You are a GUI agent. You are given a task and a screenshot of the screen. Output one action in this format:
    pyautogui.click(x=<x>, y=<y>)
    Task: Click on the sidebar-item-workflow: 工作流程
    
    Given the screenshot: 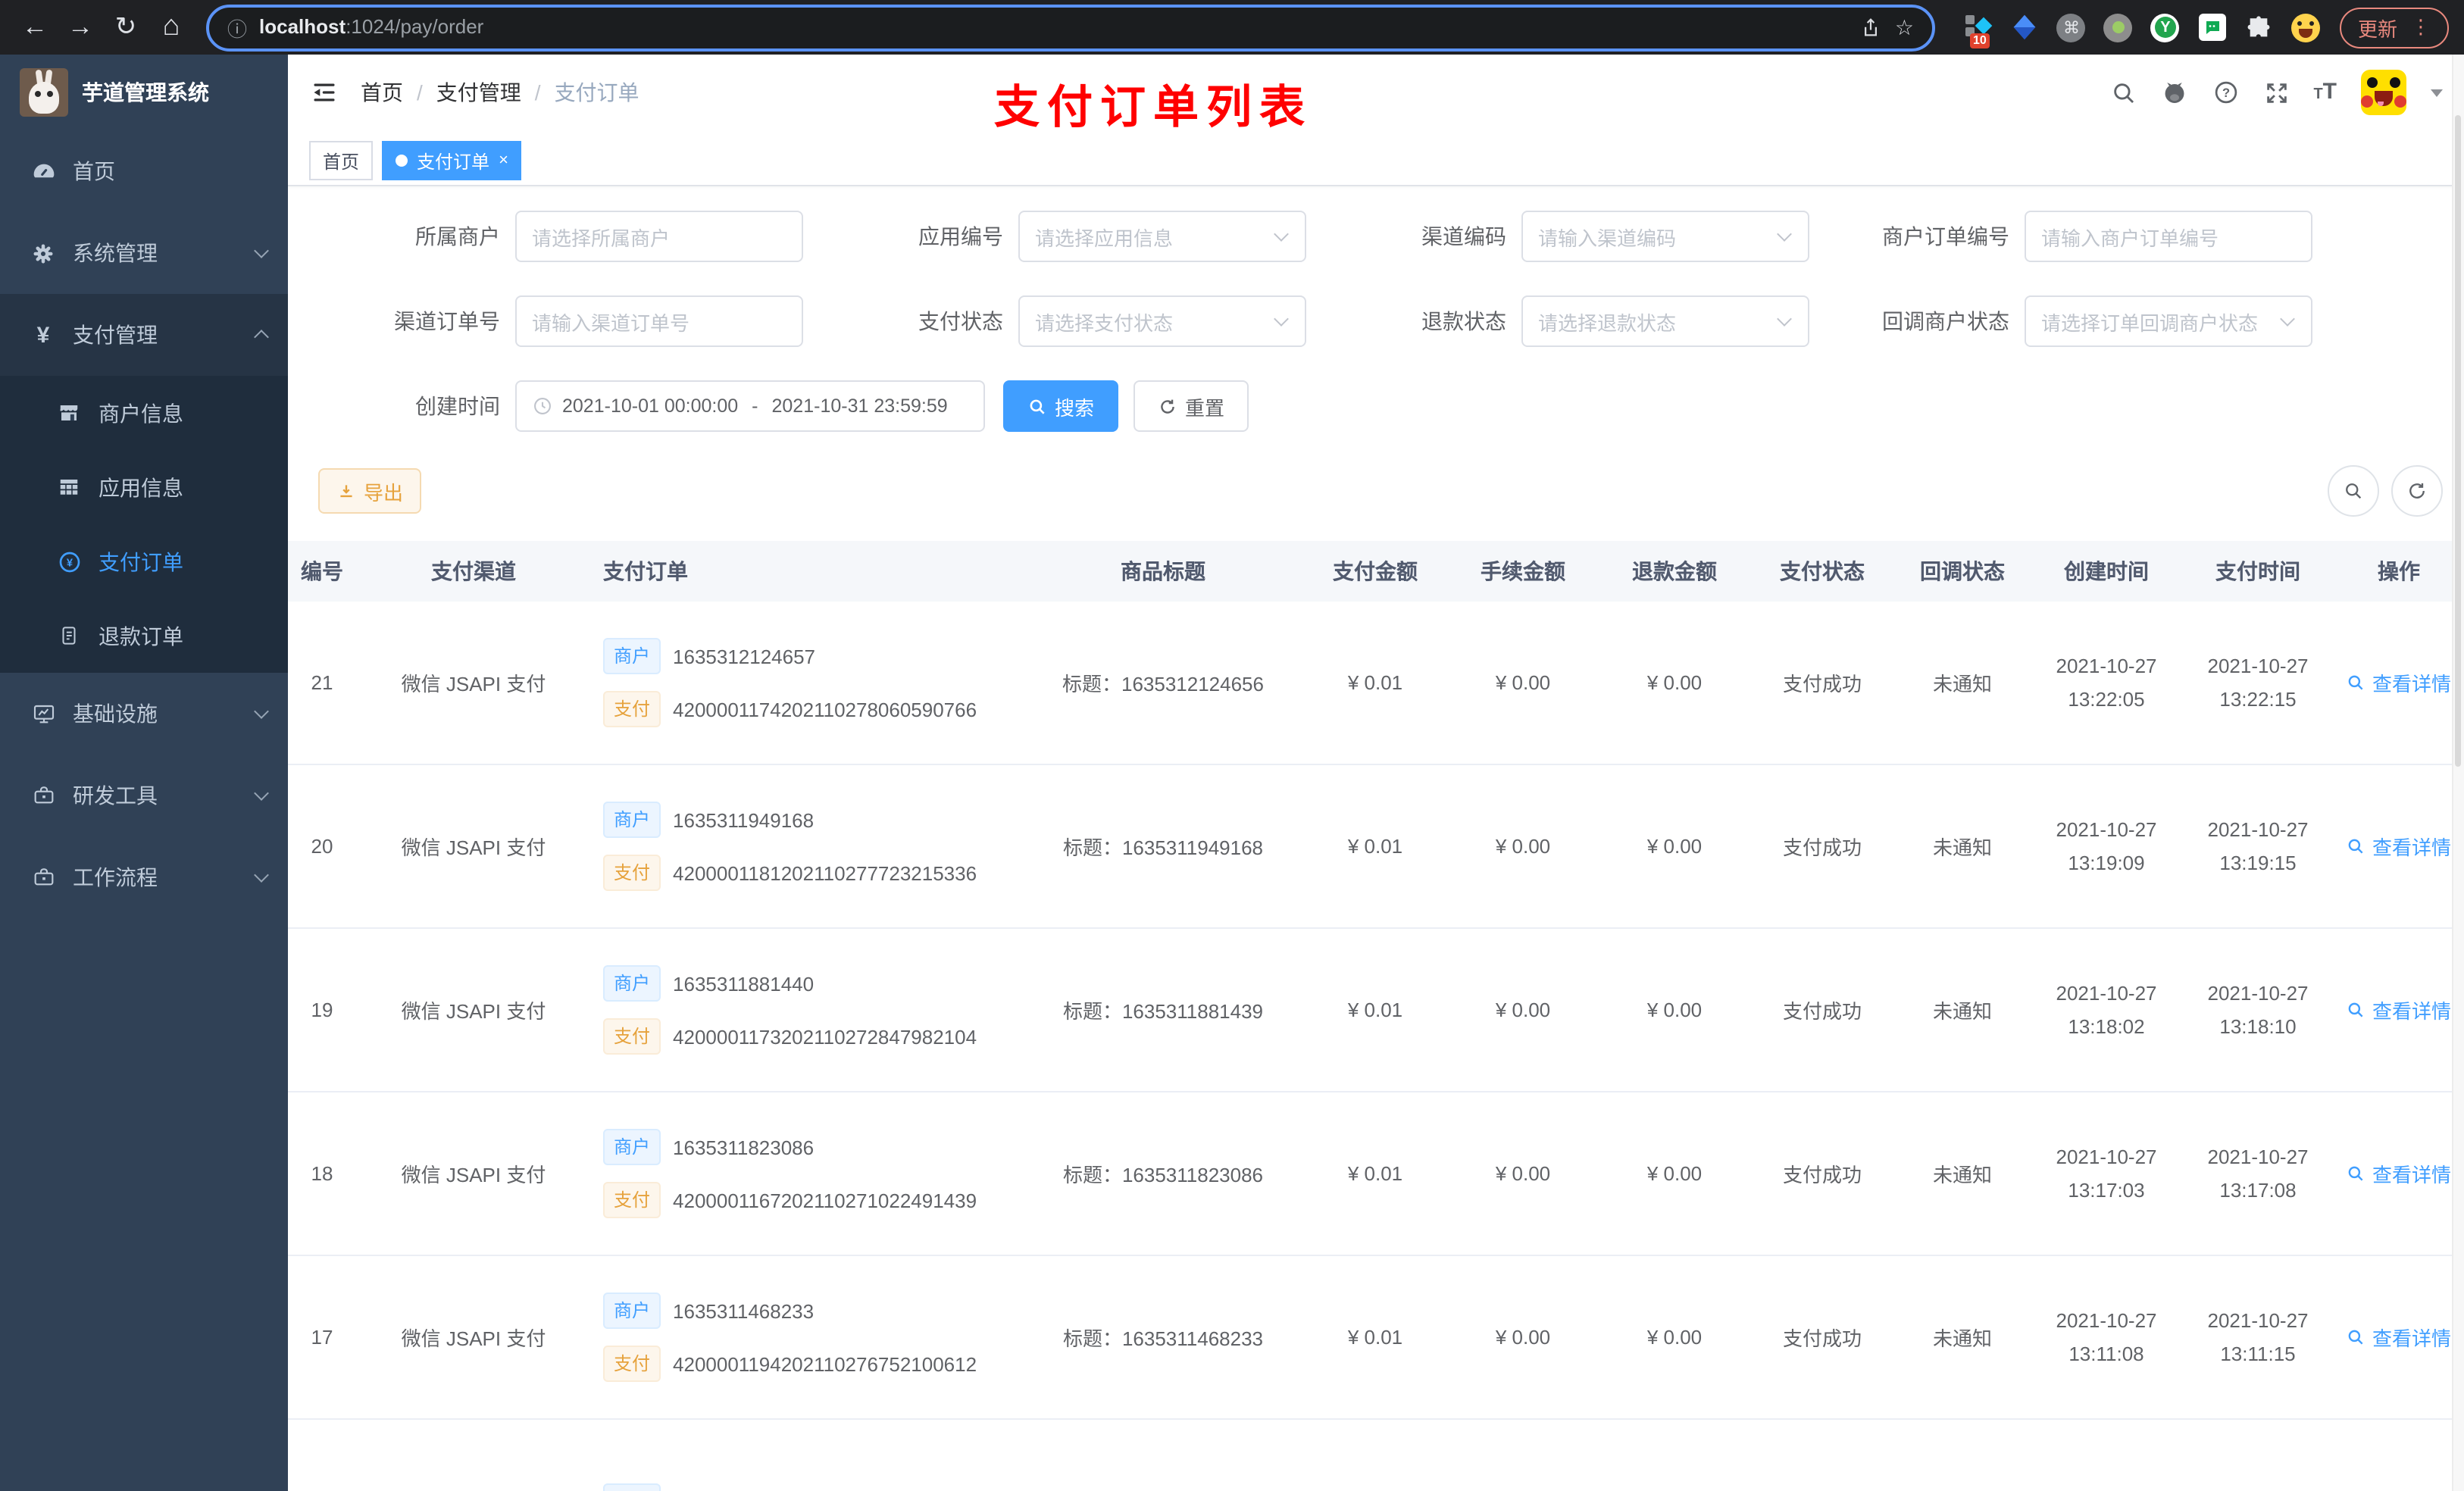 What is the action you would take?
    pyautogui.click(x=144, y=877)
    